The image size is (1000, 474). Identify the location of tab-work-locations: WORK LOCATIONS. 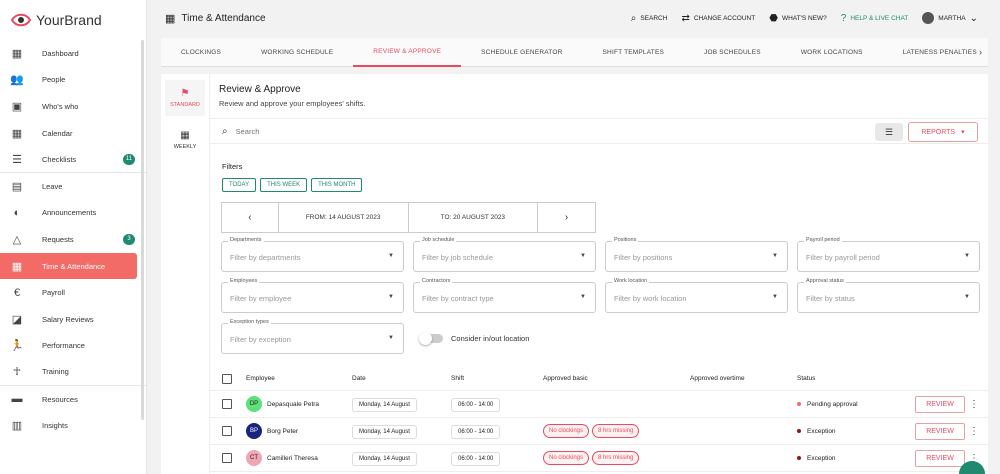
(832, 52).